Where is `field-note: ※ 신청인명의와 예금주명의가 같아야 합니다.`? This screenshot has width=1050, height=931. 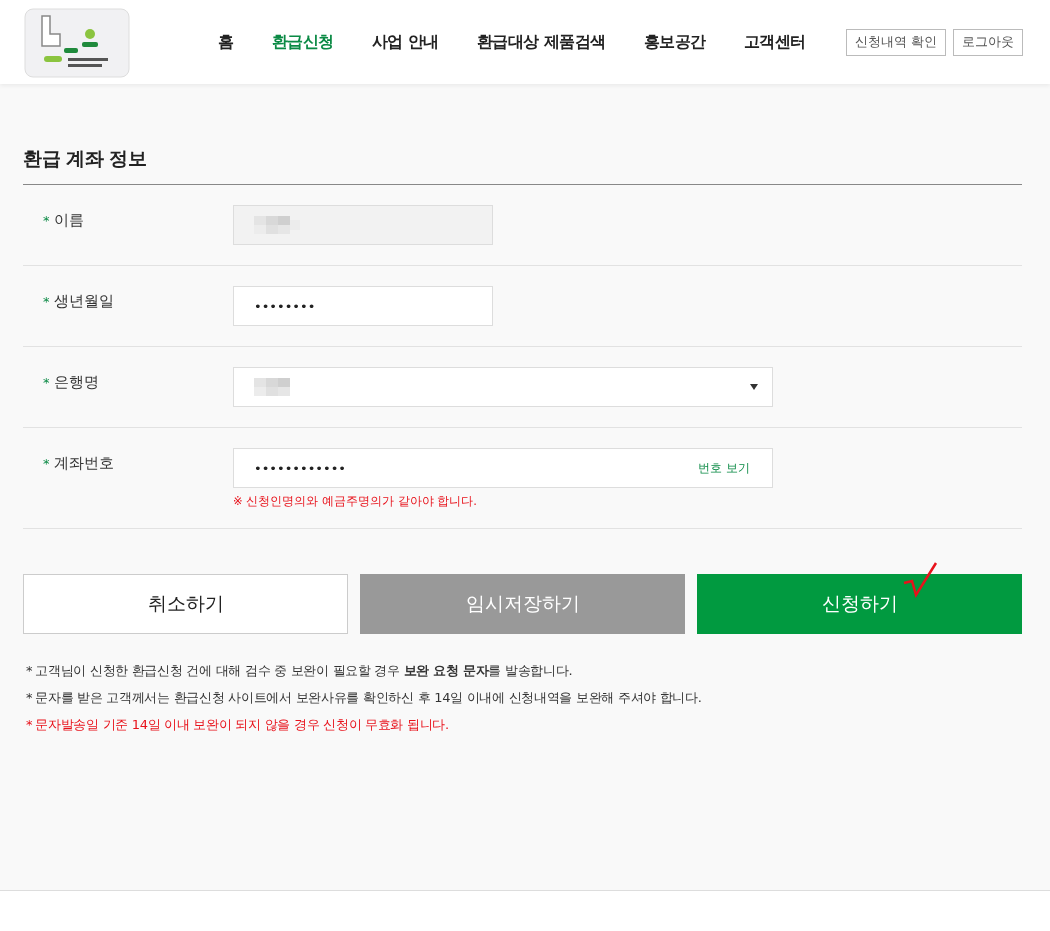 field-note: ※ 신청인명의와 예금주명의가 같아야 합니다. is located at coordinates (355, 501).